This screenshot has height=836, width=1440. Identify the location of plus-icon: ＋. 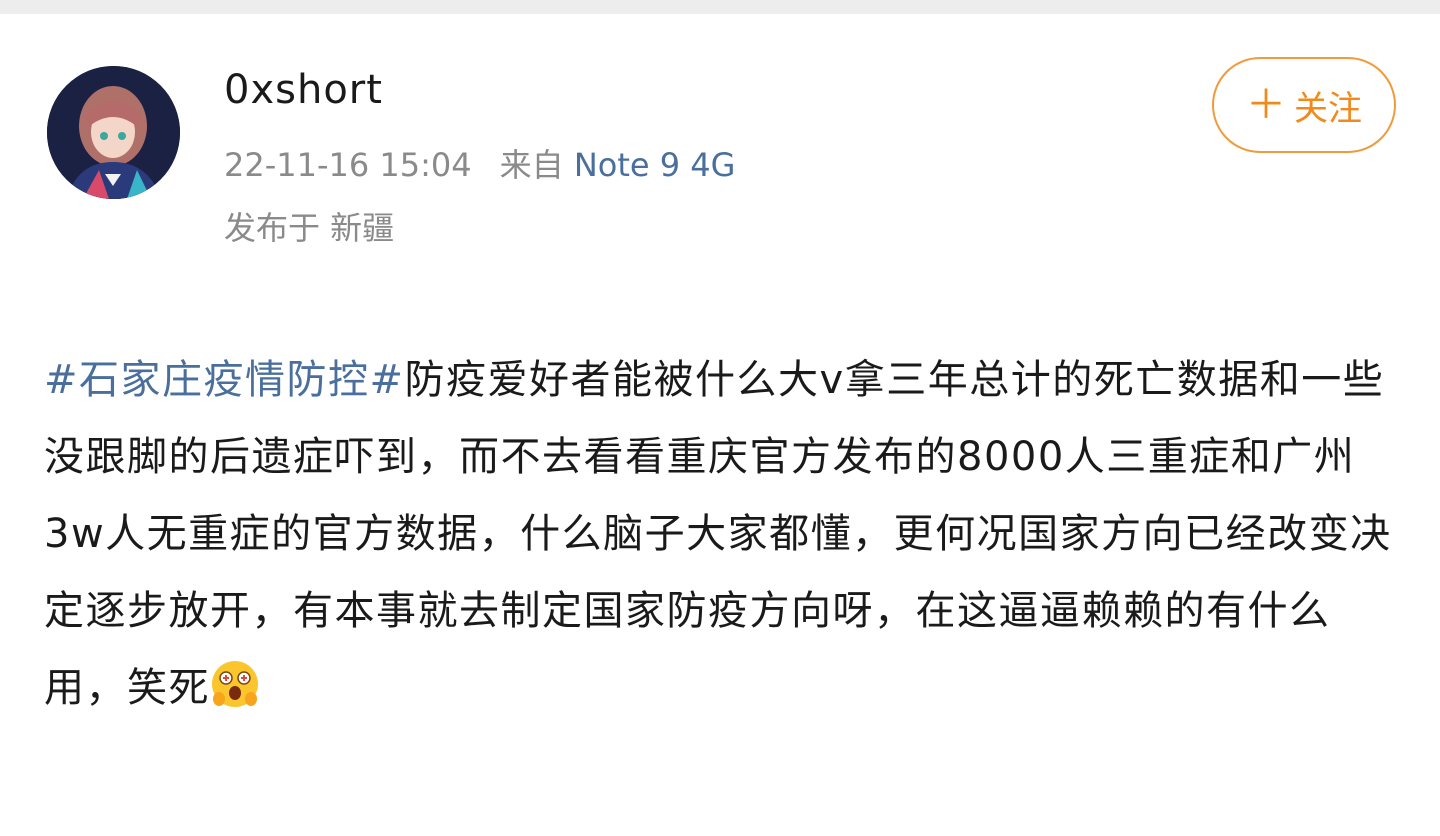
(1266, 105).